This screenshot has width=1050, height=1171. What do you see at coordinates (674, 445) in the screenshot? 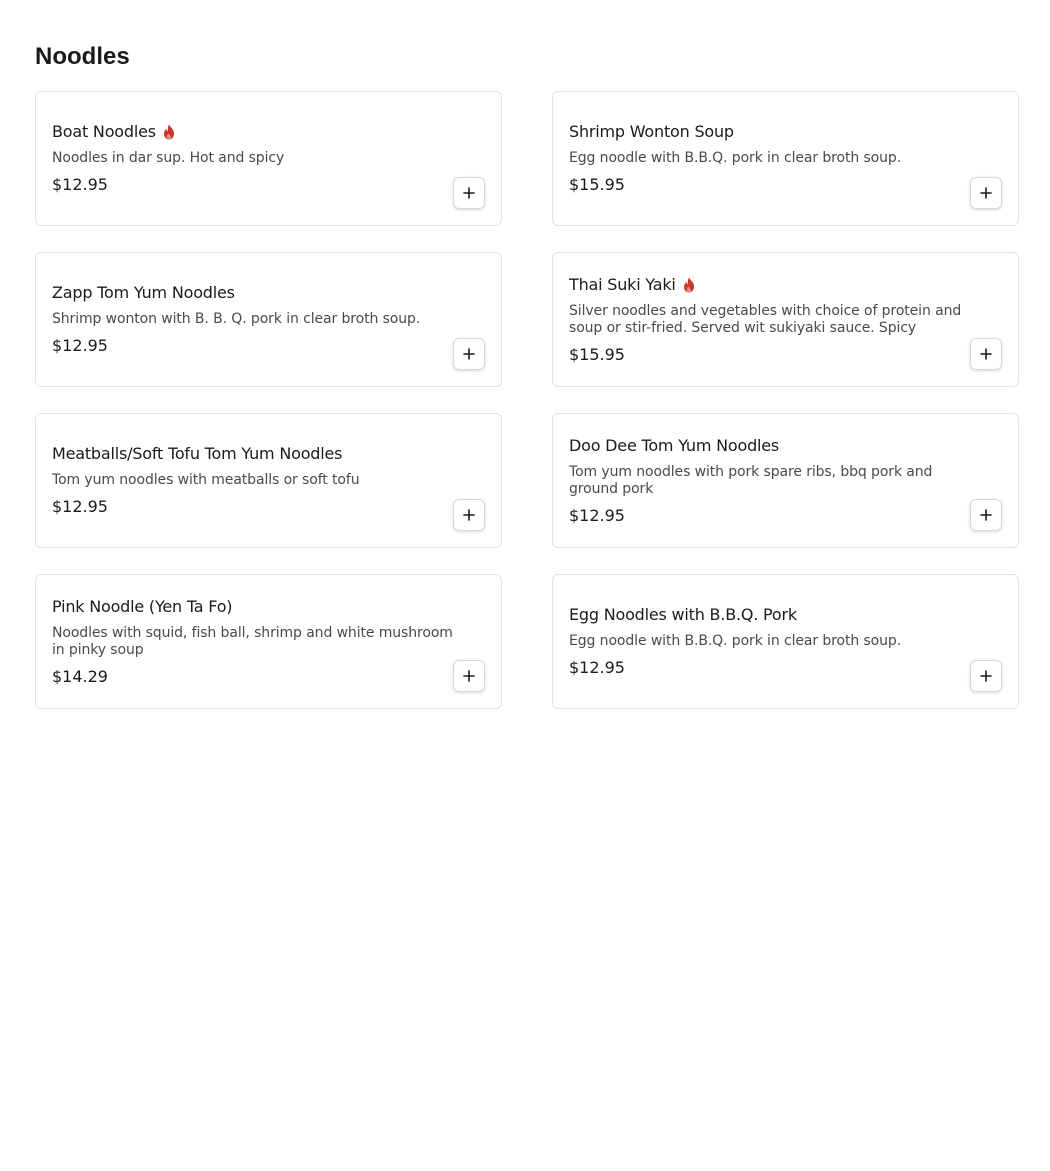
I see `menu-item-name: Doo Dee Tom Yum Noodles` at bounding box center [674, 445].